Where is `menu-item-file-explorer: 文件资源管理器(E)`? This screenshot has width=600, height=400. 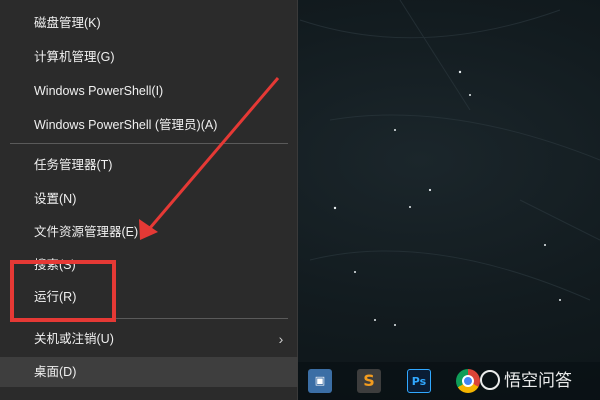 menu-item-file-explorer: 文件资源管理器(E) is located at coordinates (149, 232).